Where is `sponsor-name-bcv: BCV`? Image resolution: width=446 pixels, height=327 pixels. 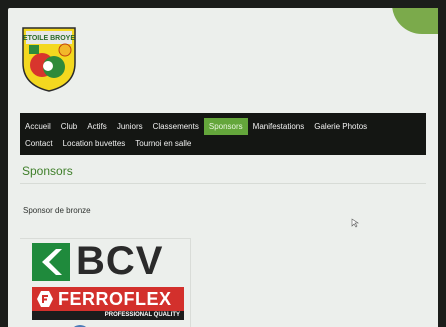
sponsor-name-bcv: BCV is located at coordinates (120, 261).